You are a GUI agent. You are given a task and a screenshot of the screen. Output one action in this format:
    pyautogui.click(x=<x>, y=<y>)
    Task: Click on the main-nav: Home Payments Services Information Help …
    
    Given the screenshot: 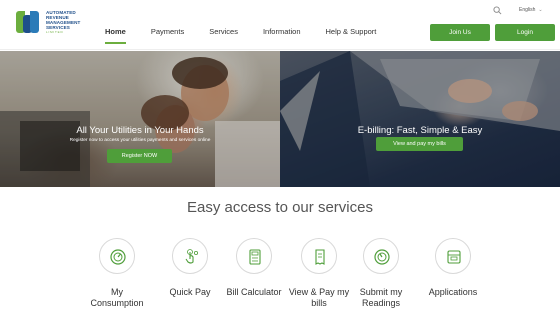 What is the action you would take?
    pyautogui.click(x=253, y=25)
    